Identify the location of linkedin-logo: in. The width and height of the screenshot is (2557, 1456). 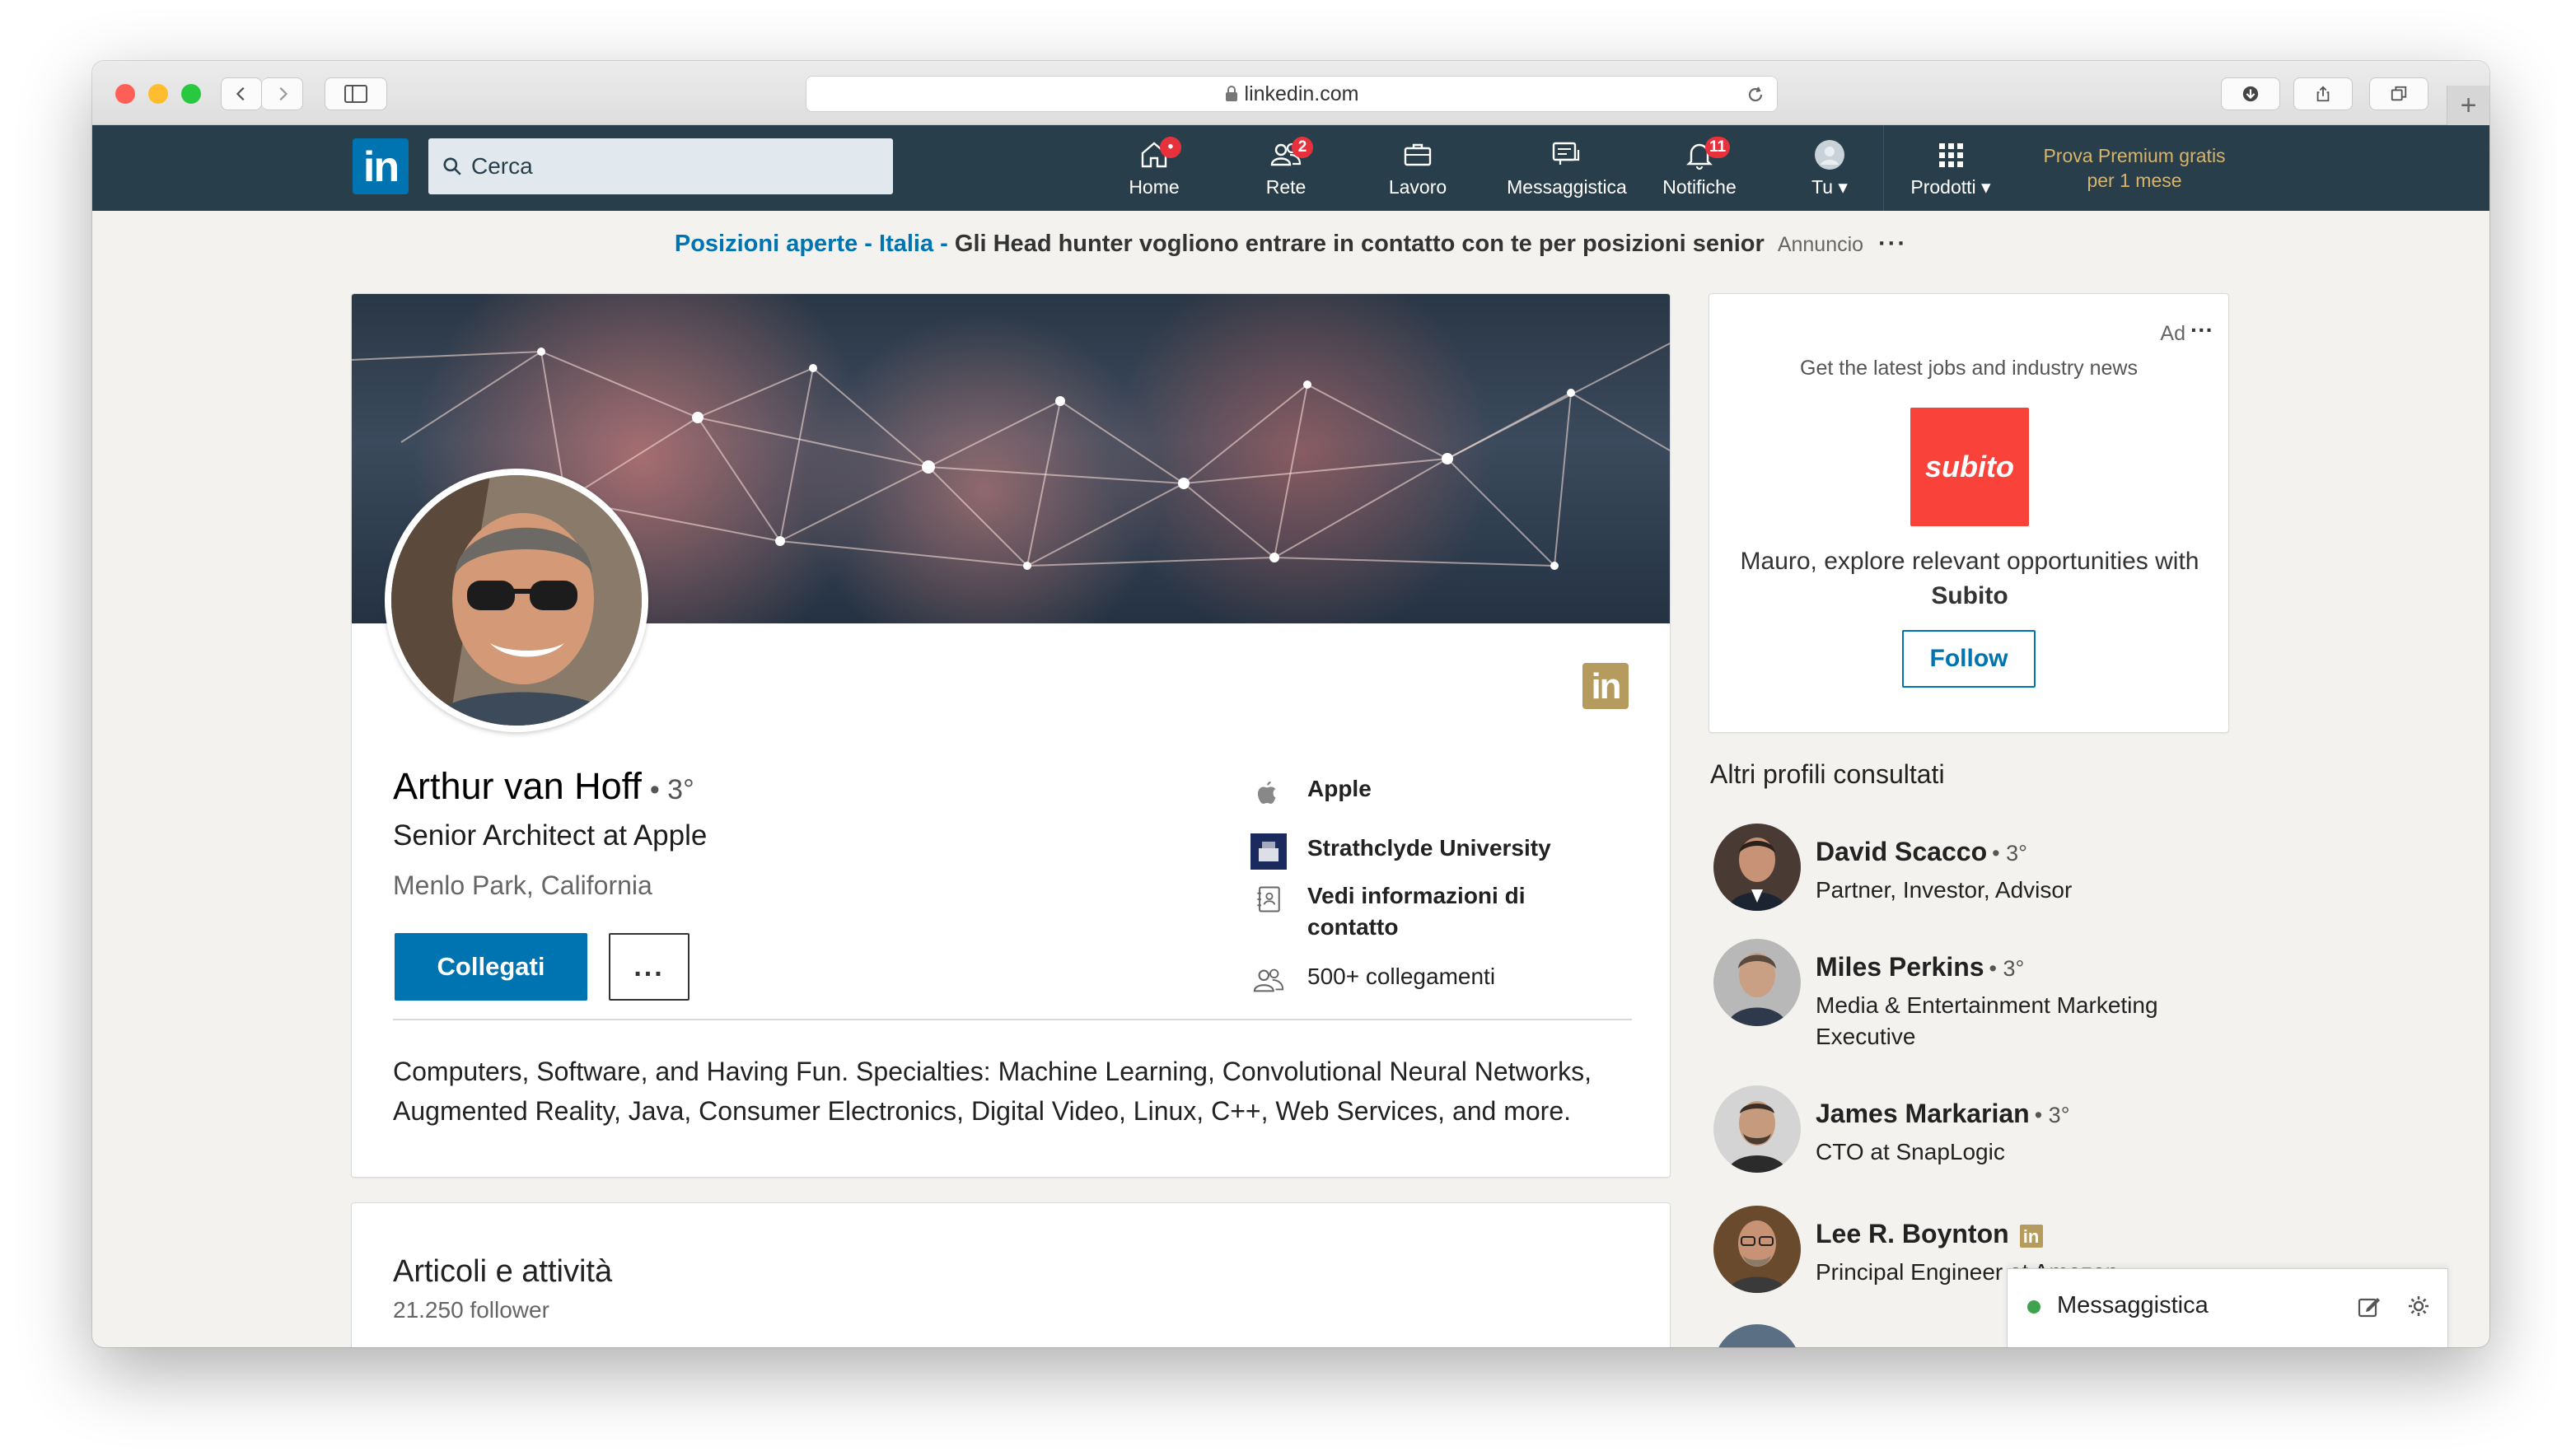
(381, 166).